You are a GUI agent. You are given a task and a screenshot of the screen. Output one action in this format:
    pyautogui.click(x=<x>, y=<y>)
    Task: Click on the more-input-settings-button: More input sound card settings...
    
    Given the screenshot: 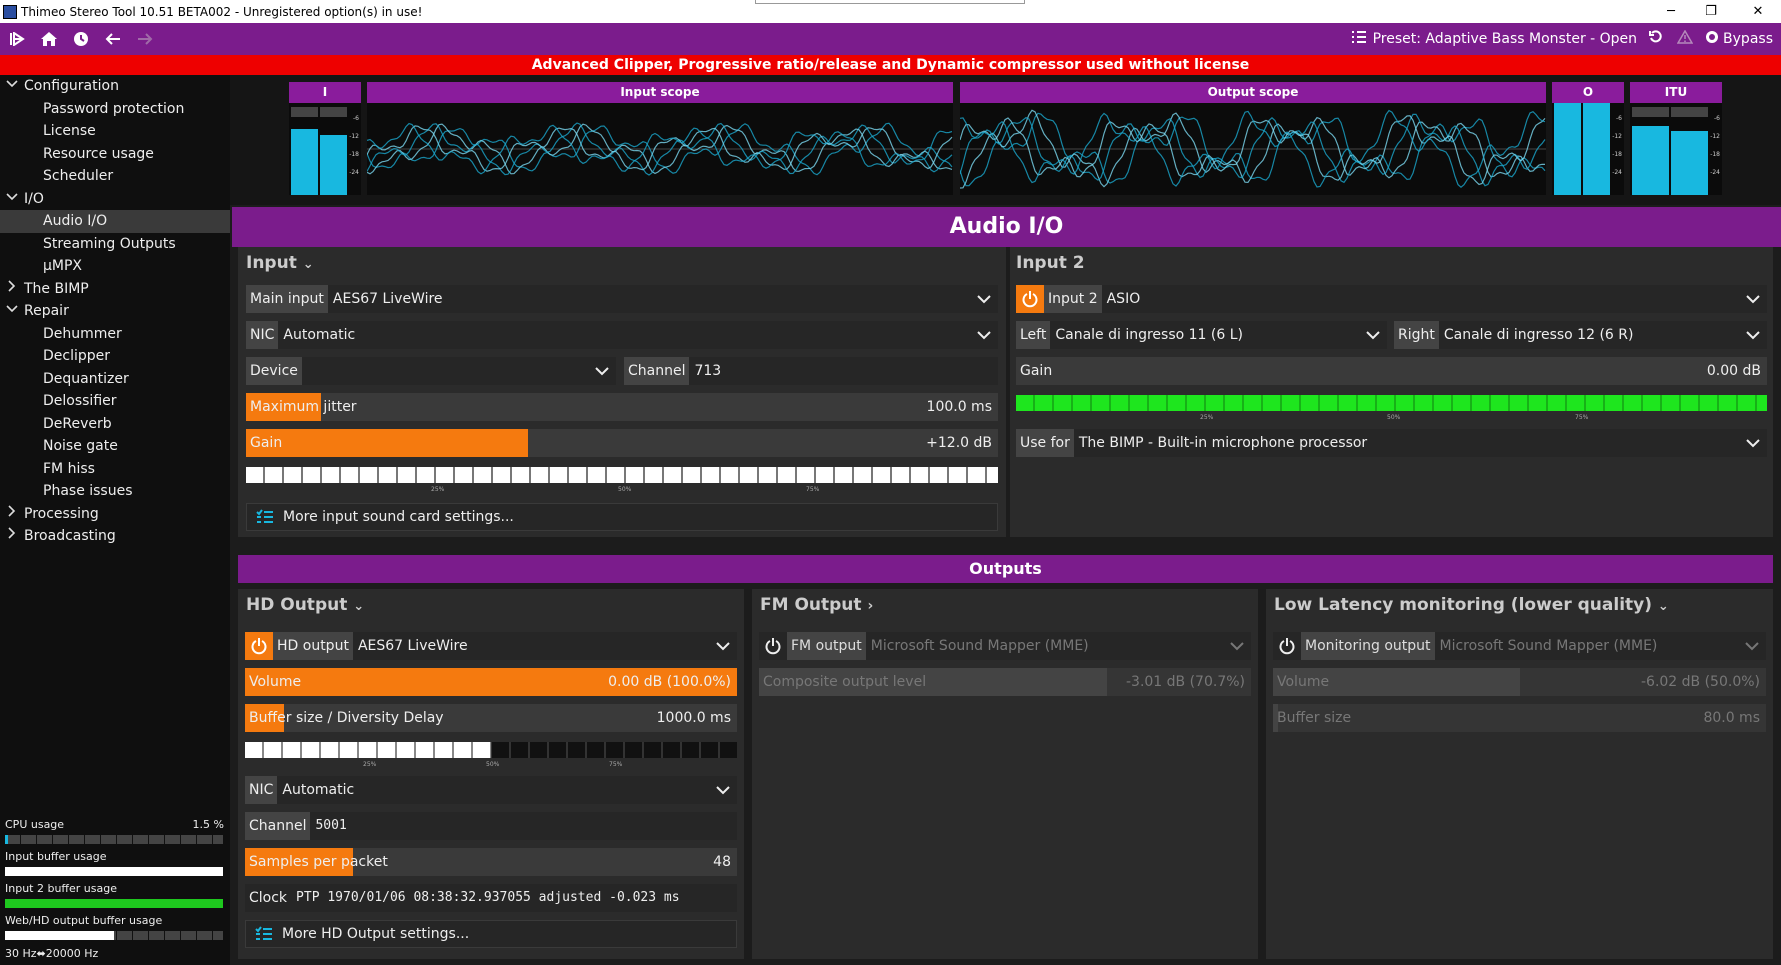 What is the action you would take?
    pyautogui.click(x=622, y=517)
    